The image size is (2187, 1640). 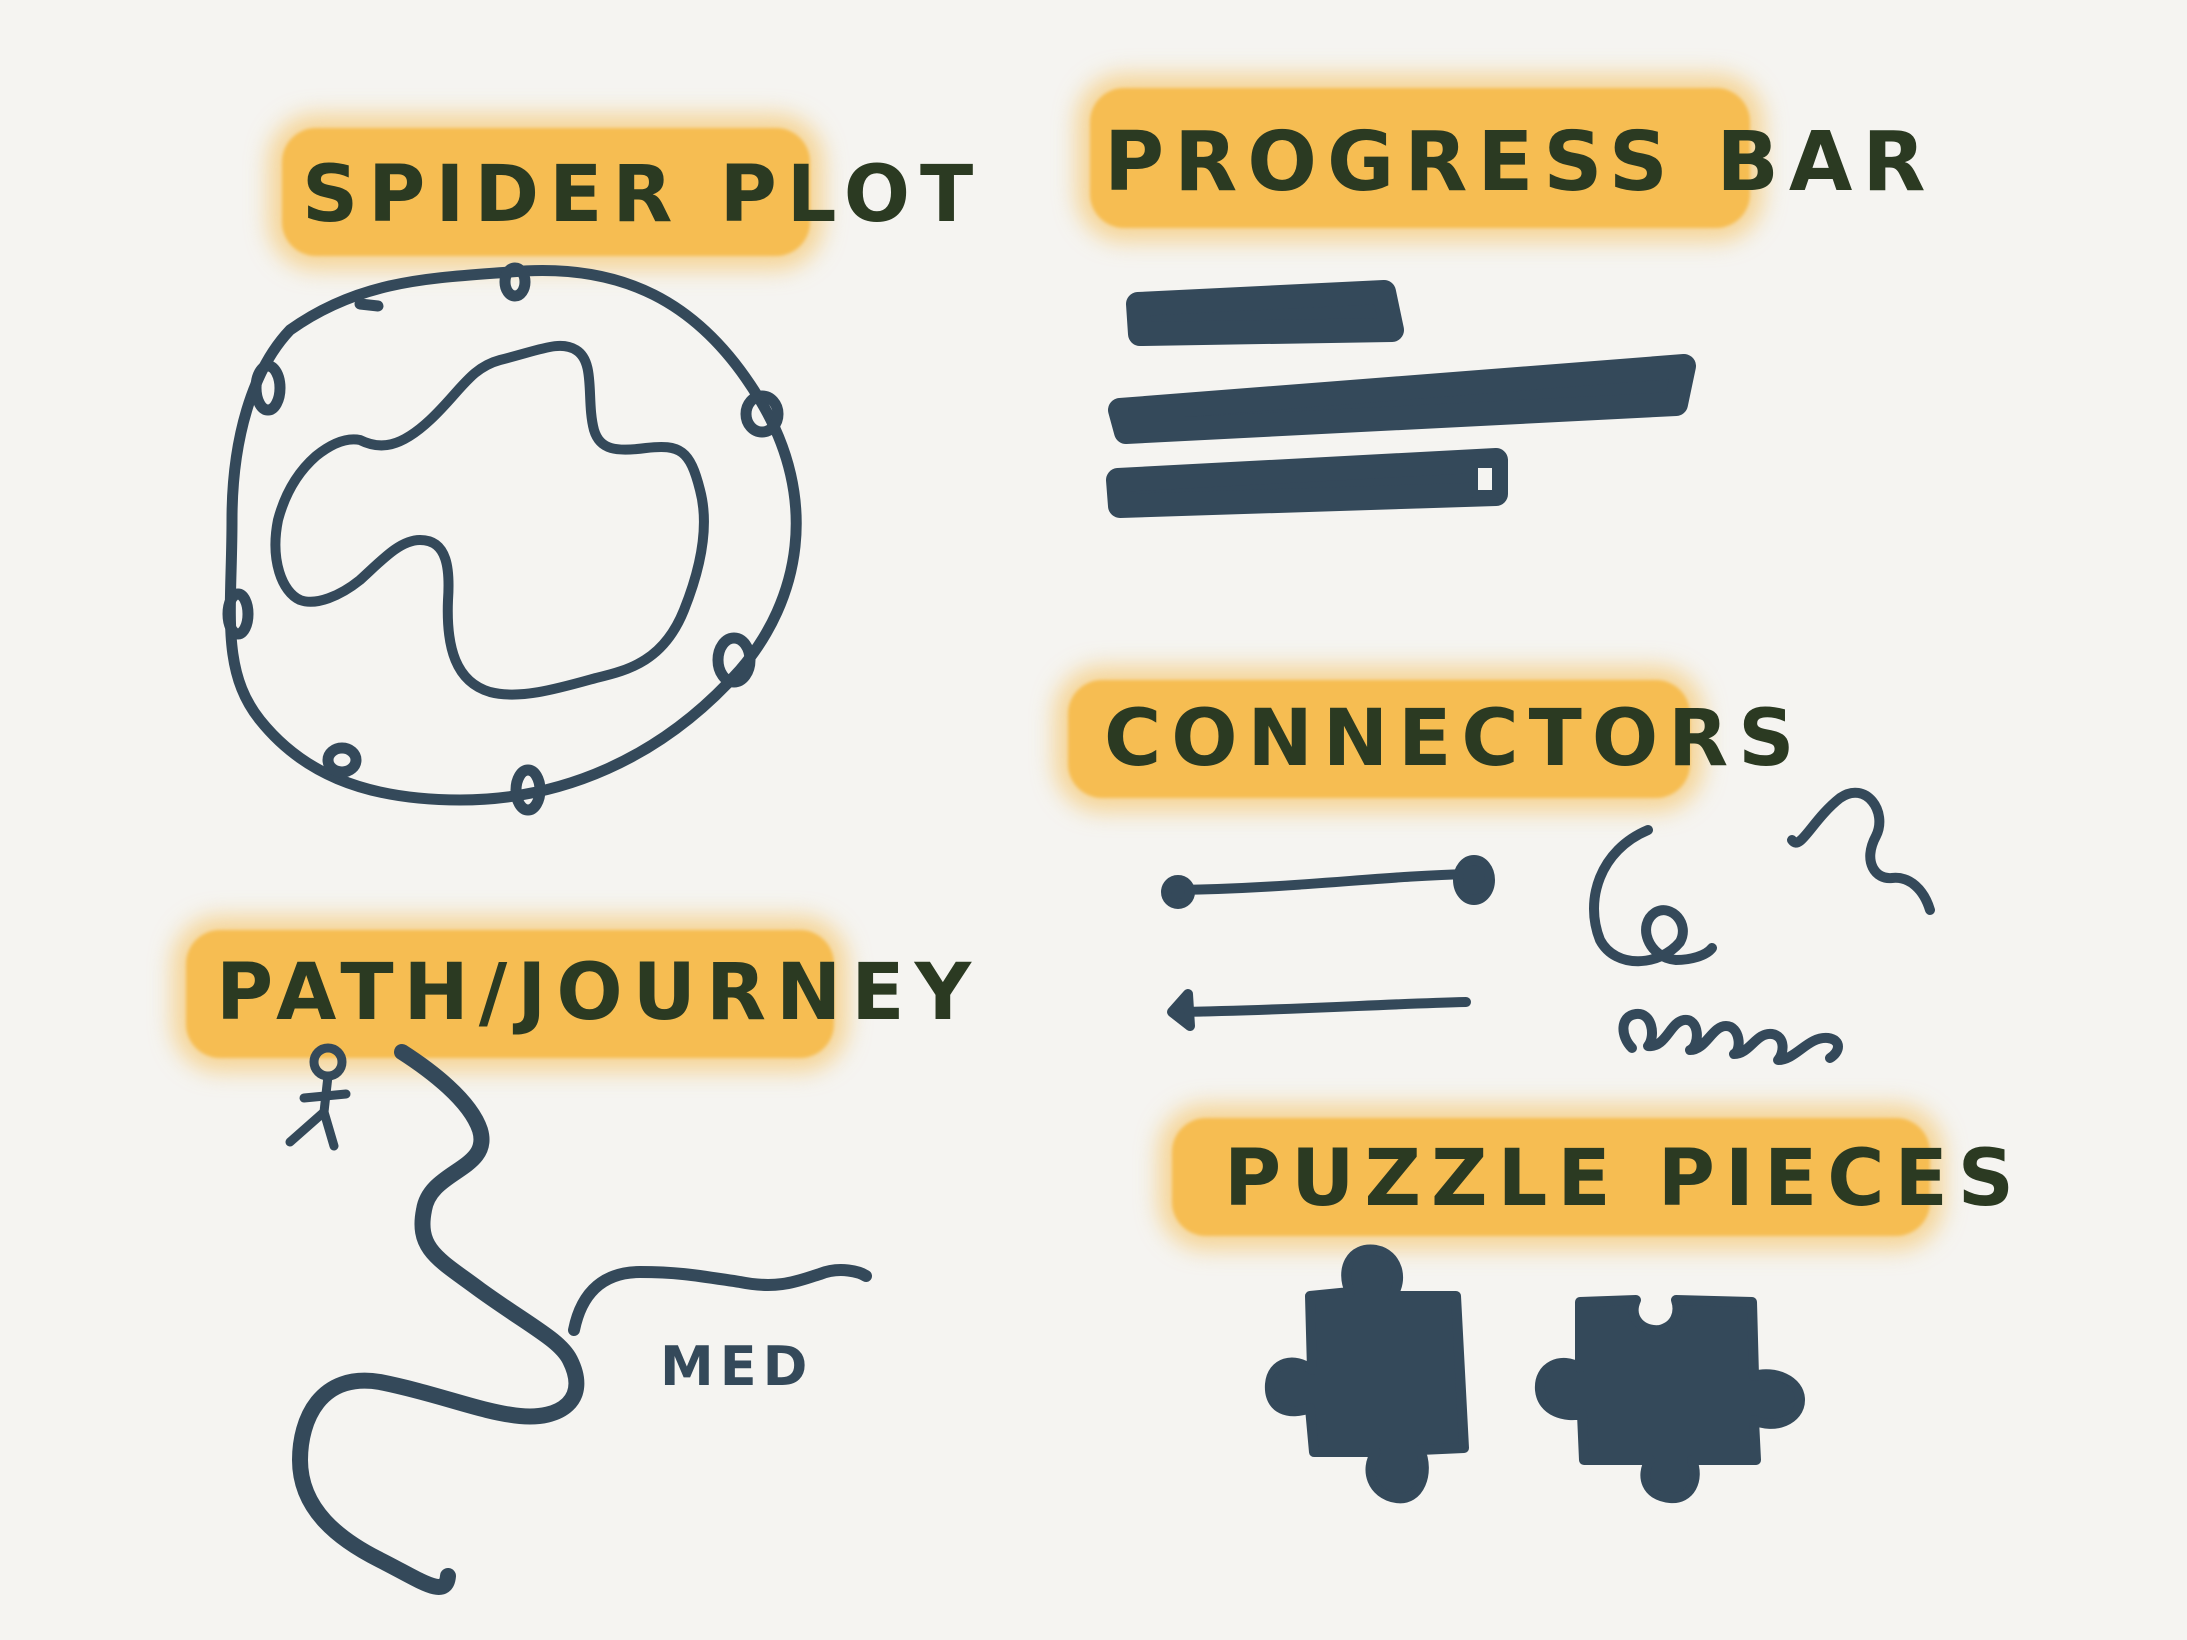 I want to click on spider-plot-nodes, so click(x=503, y=539).